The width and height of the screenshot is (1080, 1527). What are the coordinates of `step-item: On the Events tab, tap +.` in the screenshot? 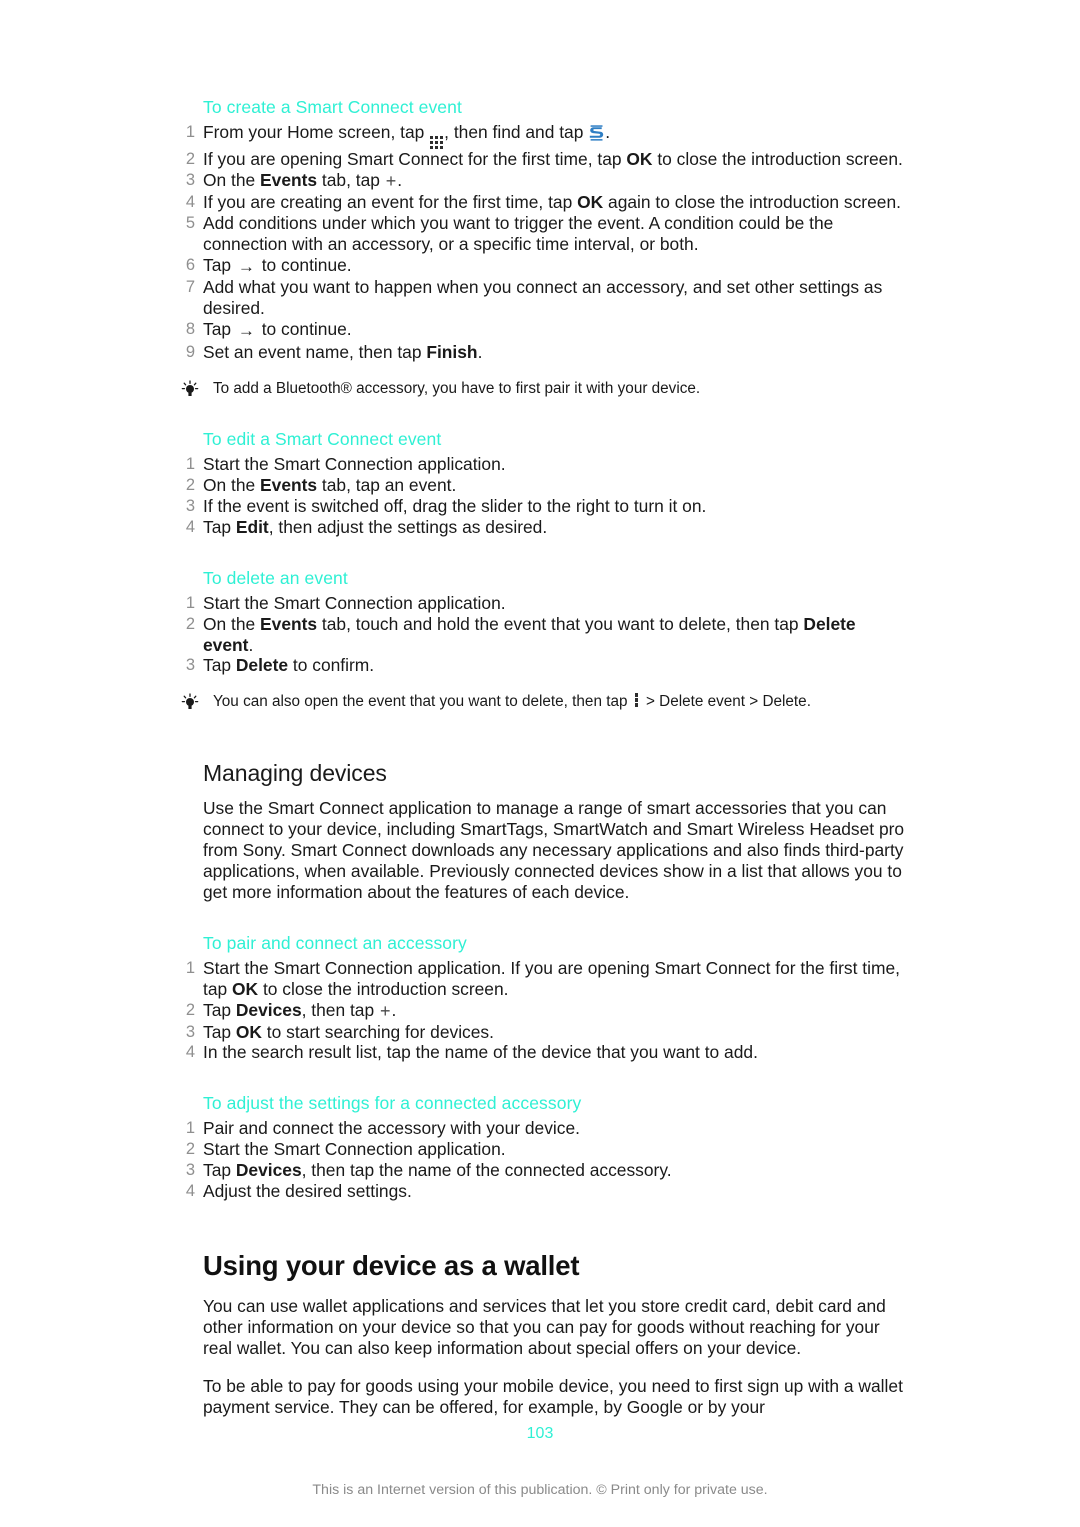 It's located at (543, 181).